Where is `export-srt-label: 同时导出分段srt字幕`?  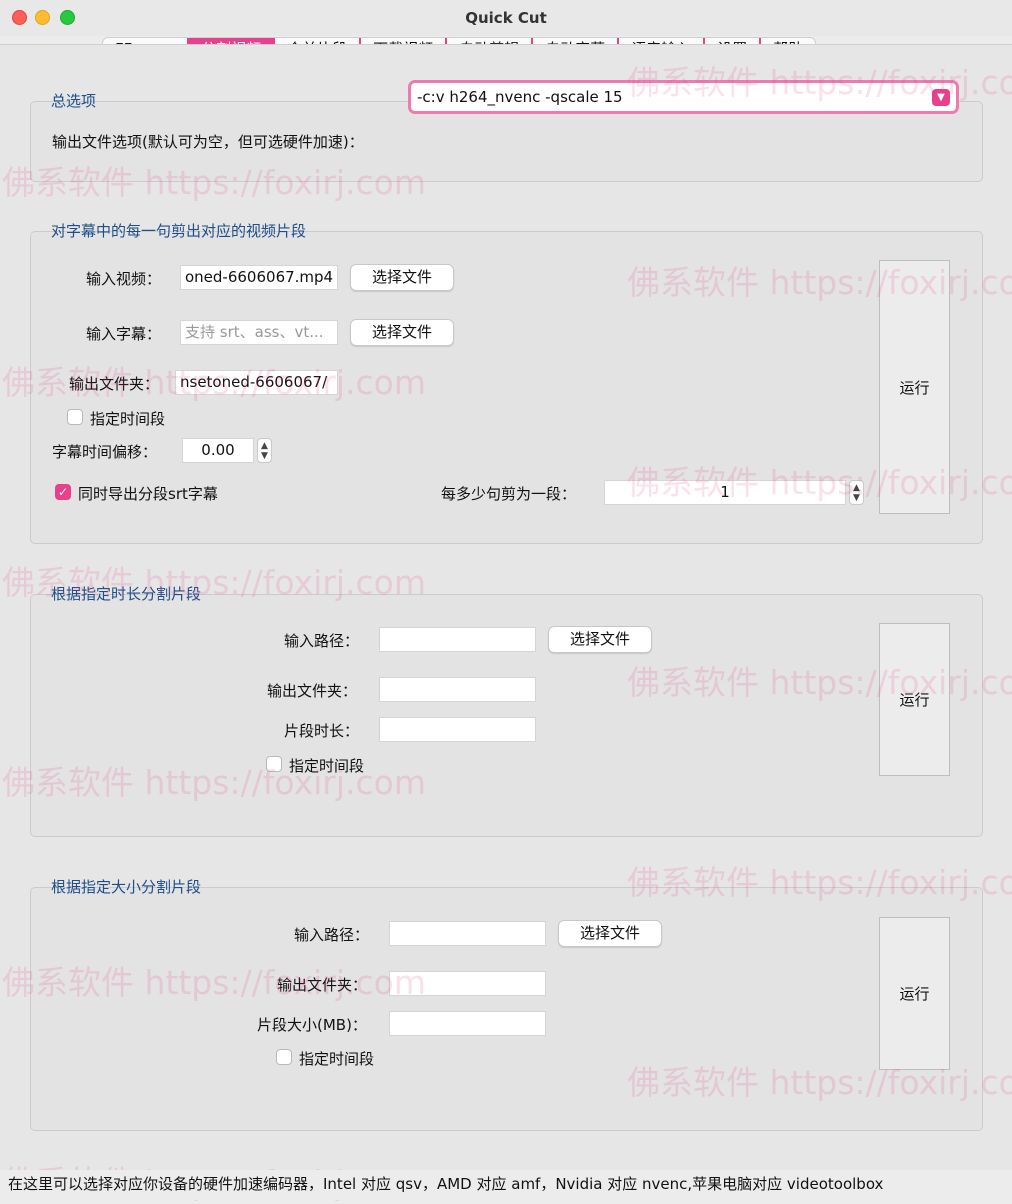 export-srt-label: 同时导出分段srt字幕 is located at coordinates (148, 494).